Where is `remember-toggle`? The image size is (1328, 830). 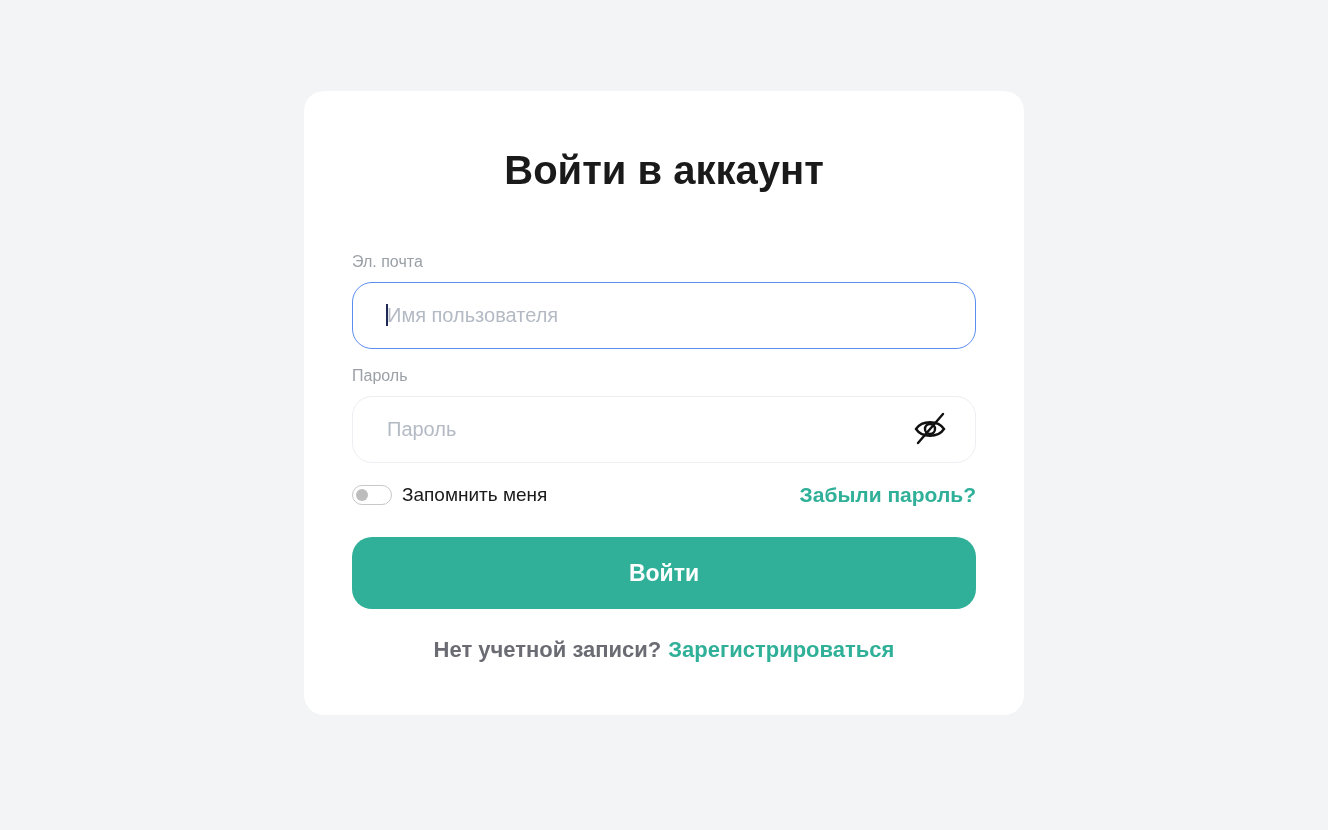
remember-toggle is located at coordinates (372, 495).